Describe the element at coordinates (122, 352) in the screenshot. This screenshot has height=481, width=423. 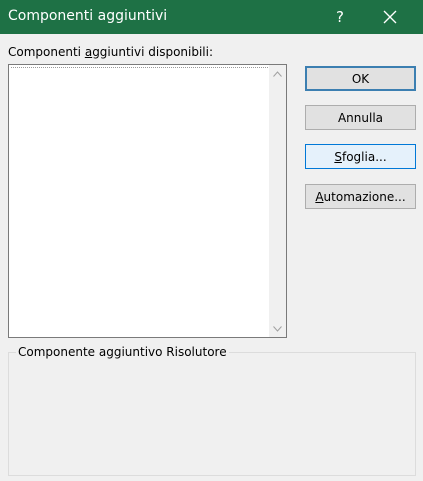
I see `description-group-title: Componente aggiuntivo Risolutore` at that location.